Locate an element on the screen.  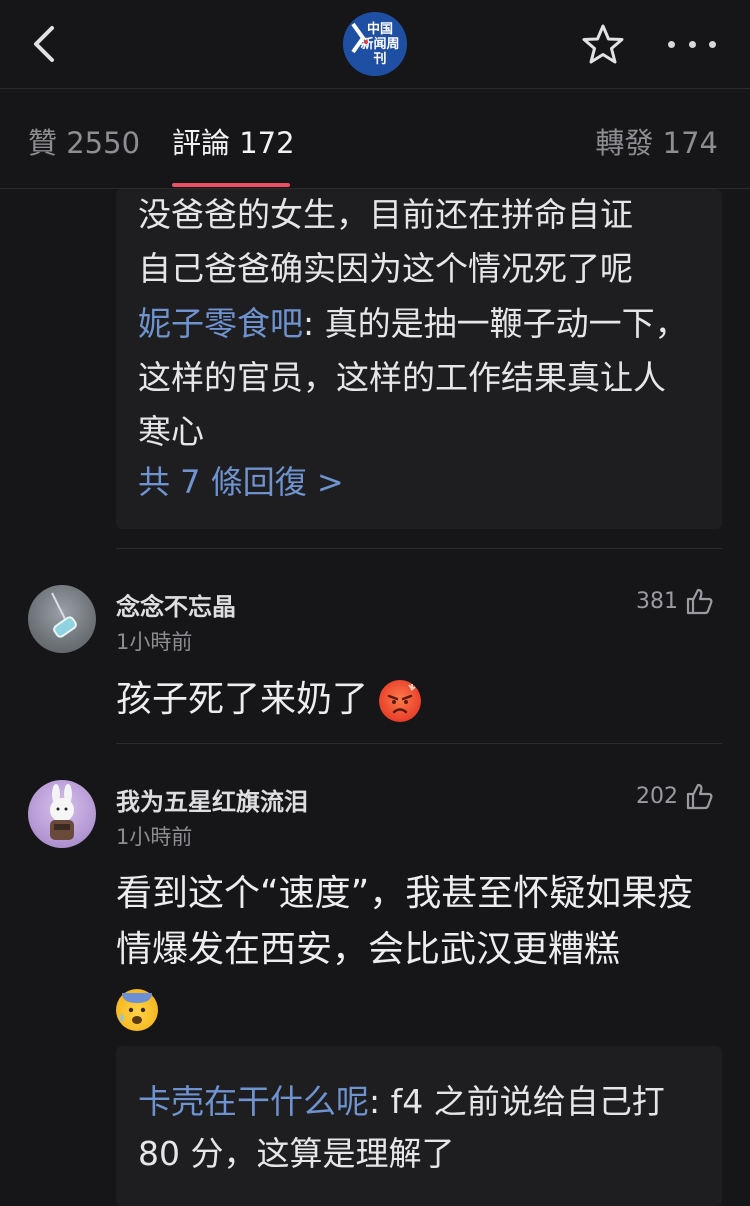
tab-likes: 贊 2550 is located at coordinates (84, 141).